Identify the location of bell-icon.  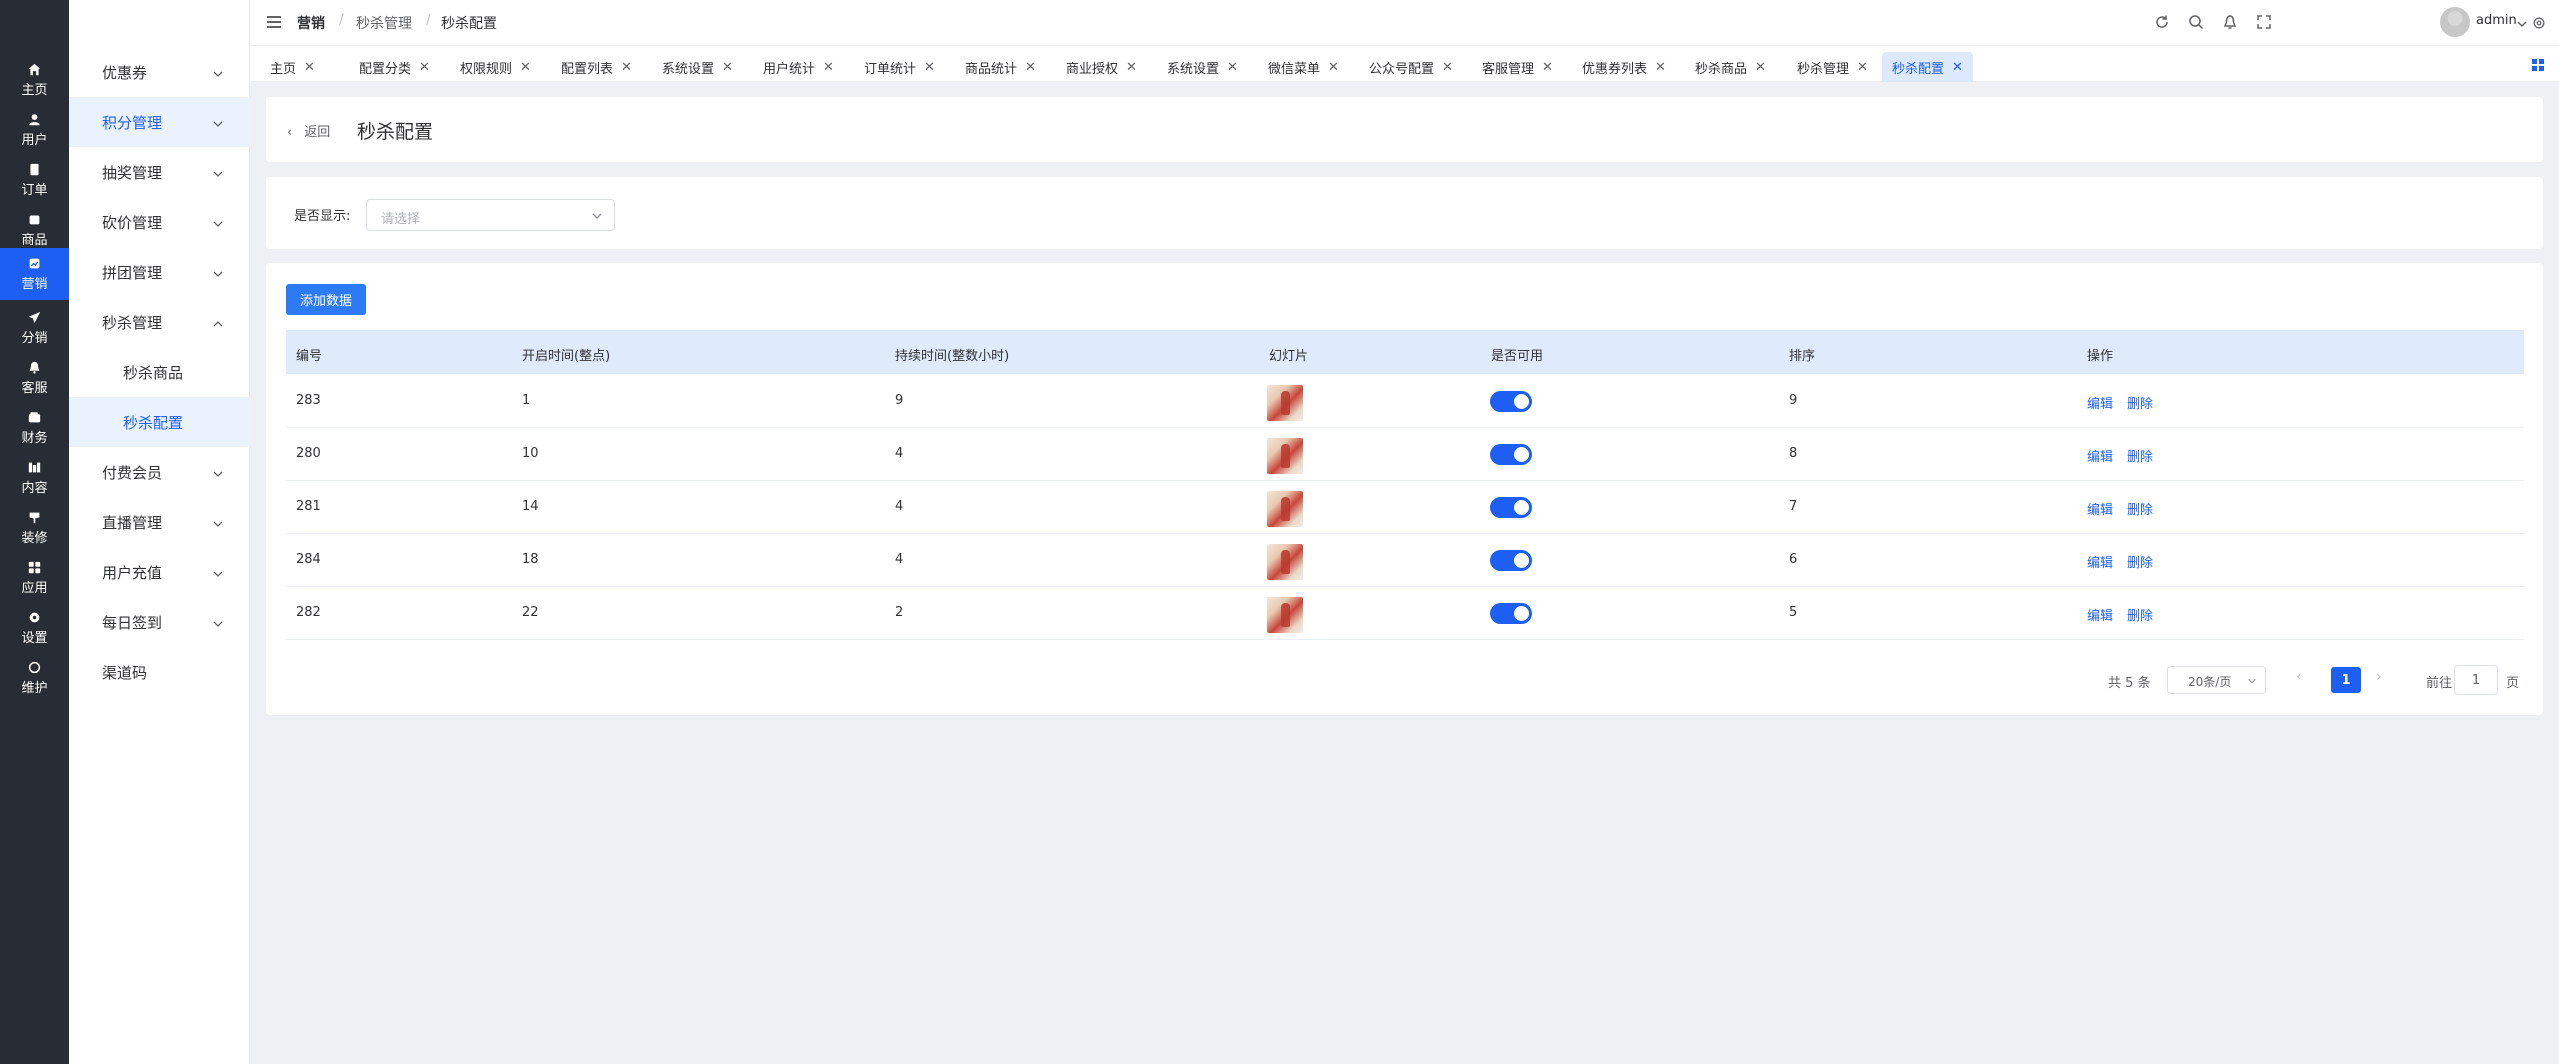
(2230, 22).